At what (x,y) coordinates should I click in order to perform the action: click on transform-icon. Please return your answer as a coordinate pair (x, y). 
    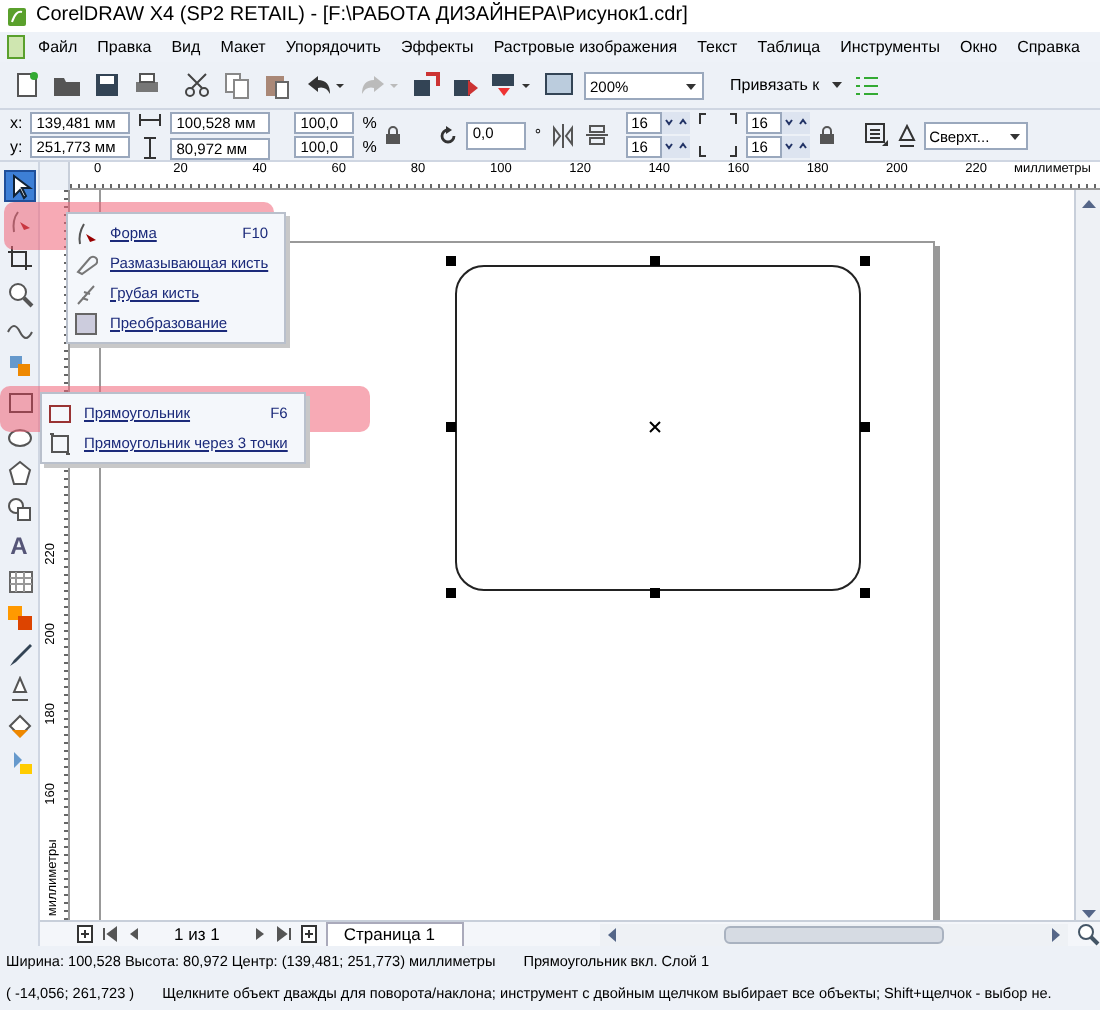
    Looking at the image, I should click on (86, 323).